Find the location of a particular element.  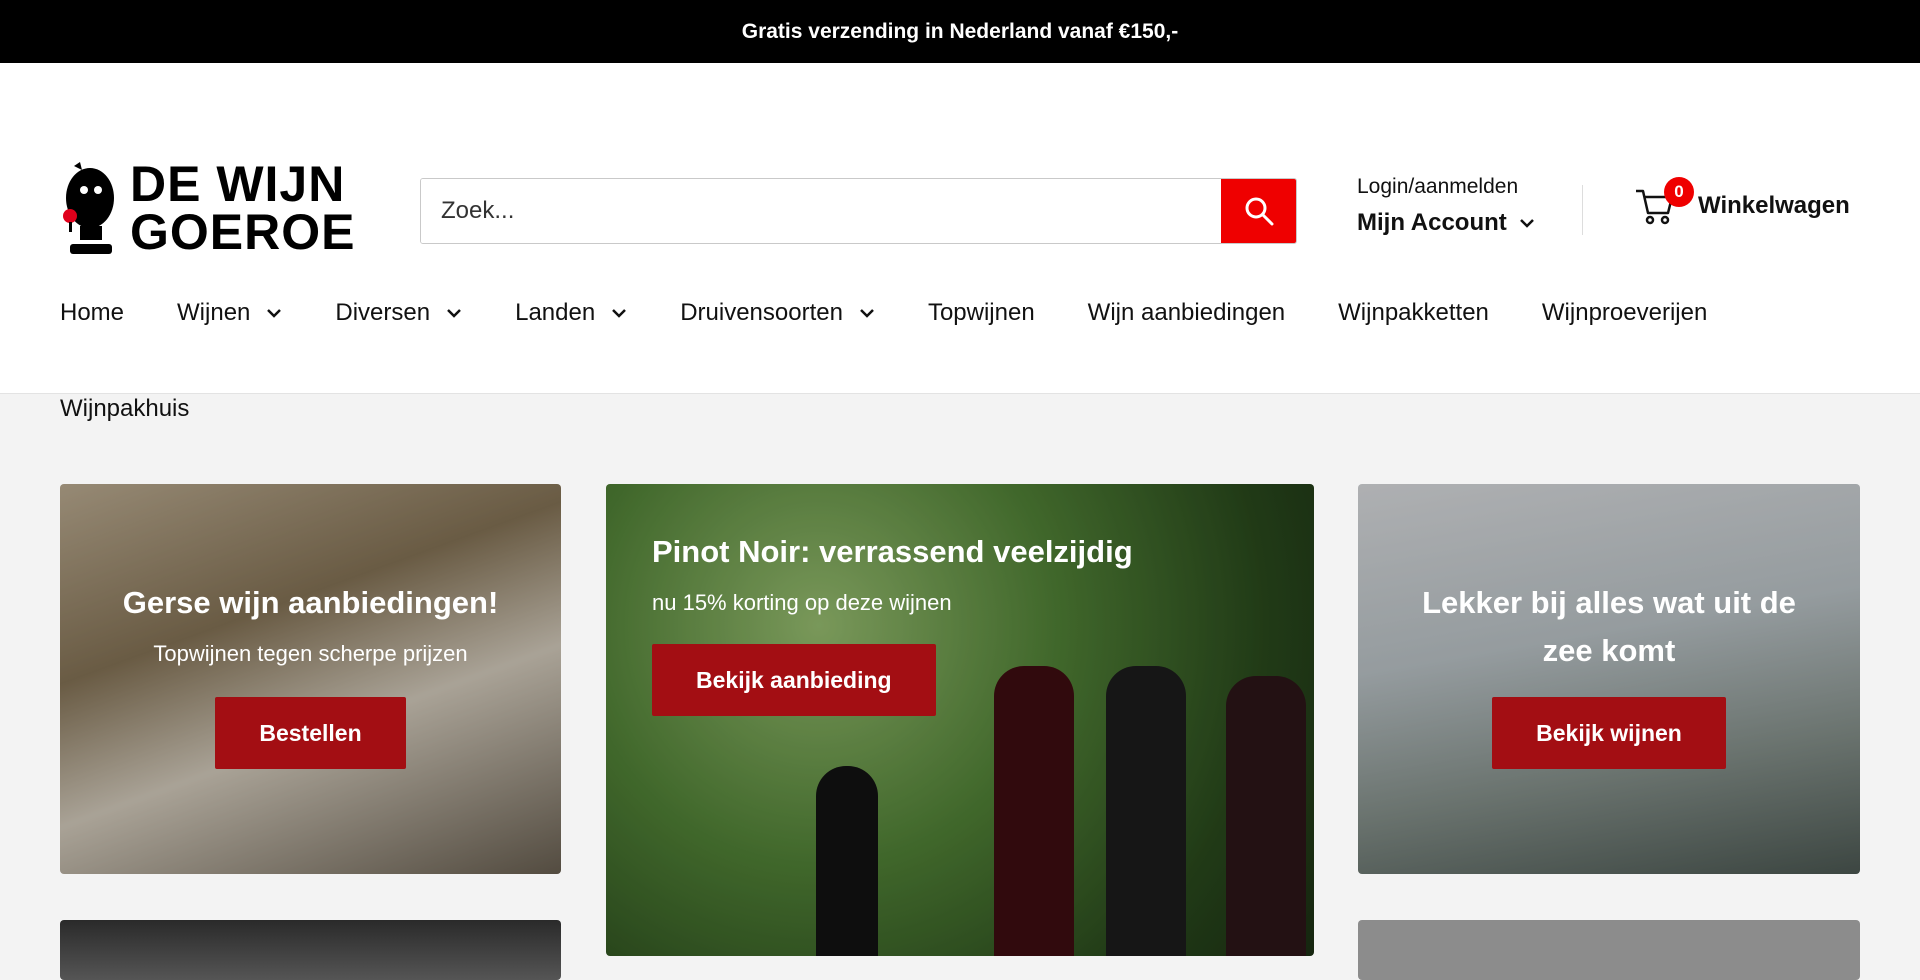

site-logo: DE WIJN GOEROE is located at coordinates (207, 208).